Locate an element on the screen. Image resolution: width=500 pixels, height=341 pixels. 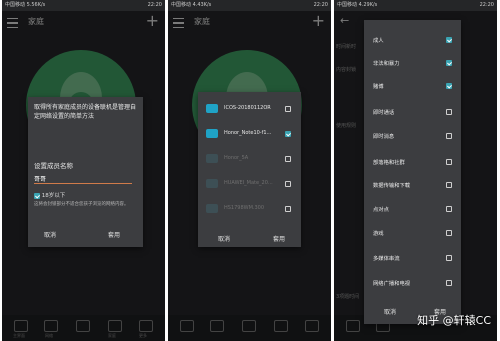
category-row: 网络广播和电视 is located at coordinates (415, 283).